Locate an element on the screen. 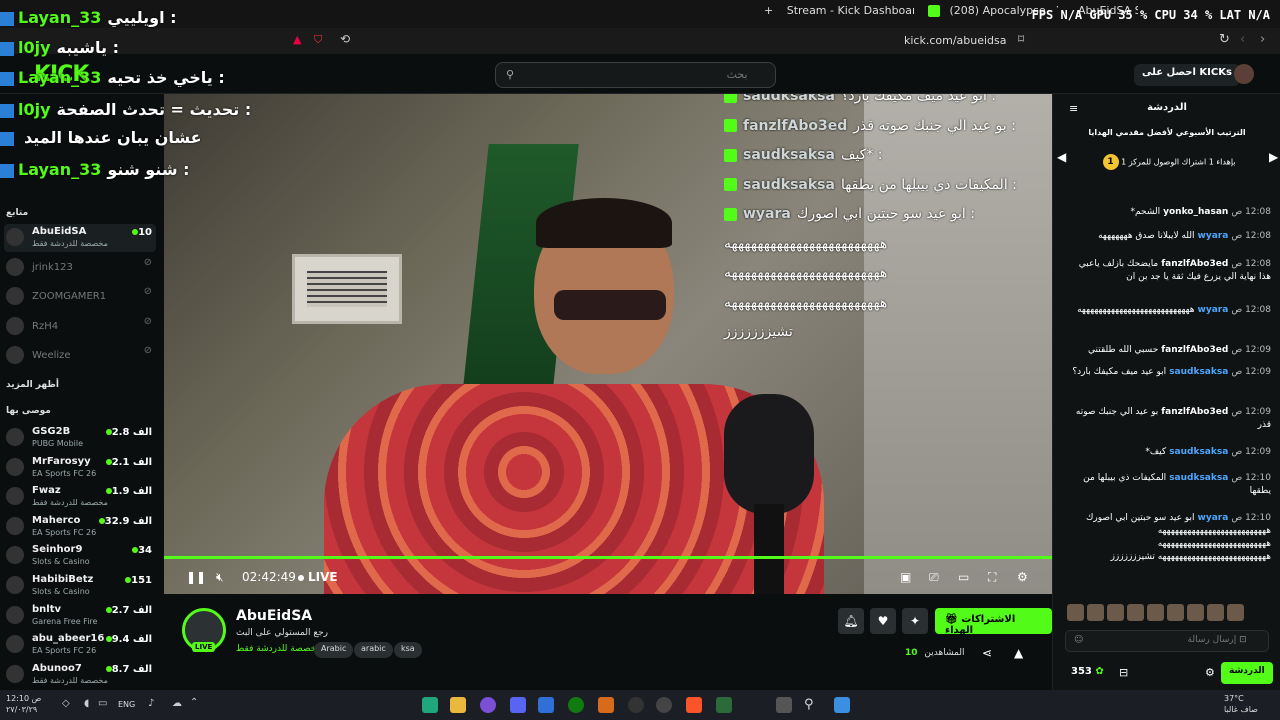 The width and height of the screenshot is (1280, 720). chat-message: 12:09 صfanzlfAbo3edحسبي الله طلقتني is located at coordinates (1168, 350).